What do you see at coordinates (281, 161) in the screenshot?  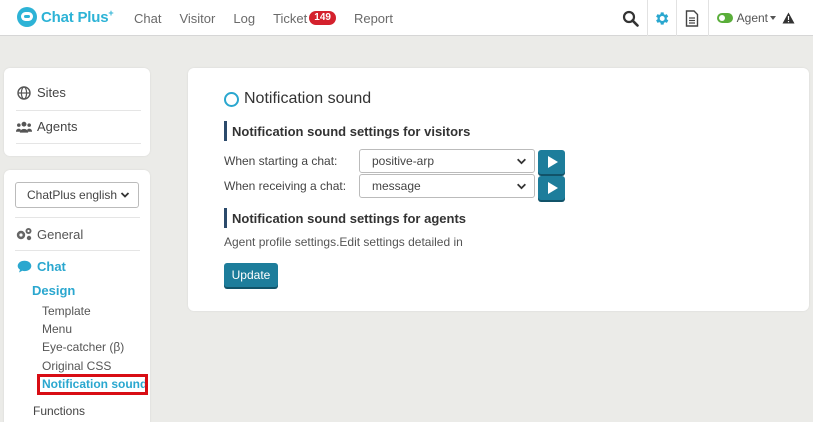 I see `start-chat-label: When starting a chat:` at bounding box center [281, 161].